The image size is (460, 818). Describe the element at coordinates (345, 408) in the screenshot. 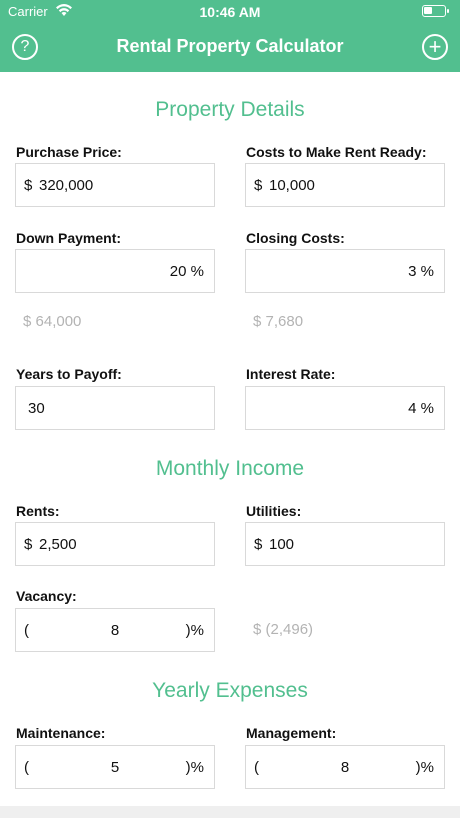

I see `interest-rate-field: 4 %` at that location.